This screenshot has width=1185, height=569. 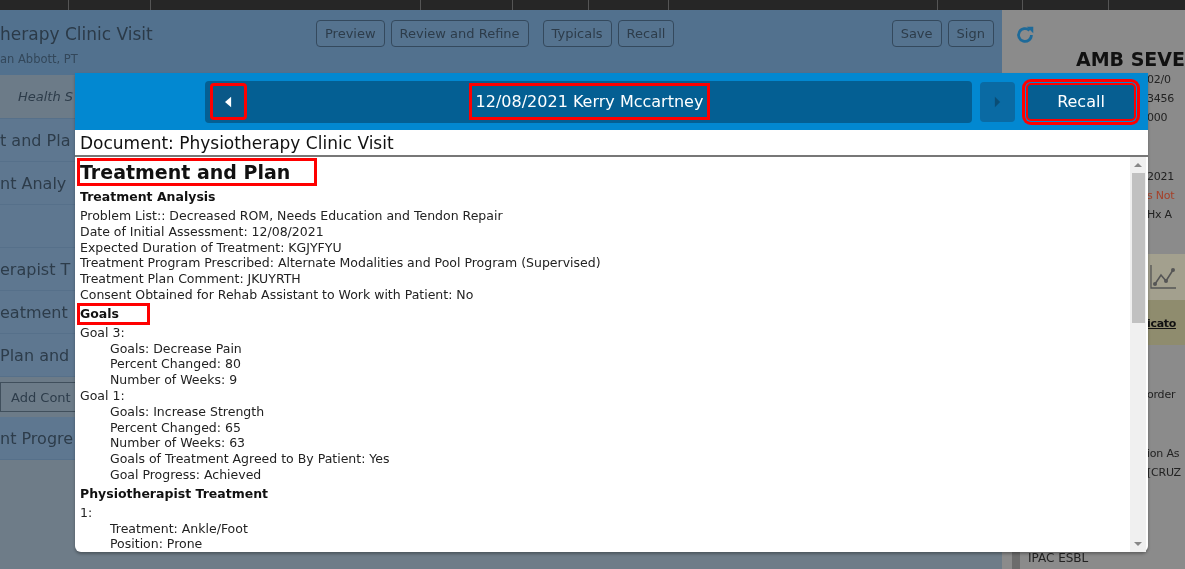 What do you see at coordinates (178, 443) in the screenshot?
I see `field-text: Number of Weeks: 63` at bounding box center [178, 443].